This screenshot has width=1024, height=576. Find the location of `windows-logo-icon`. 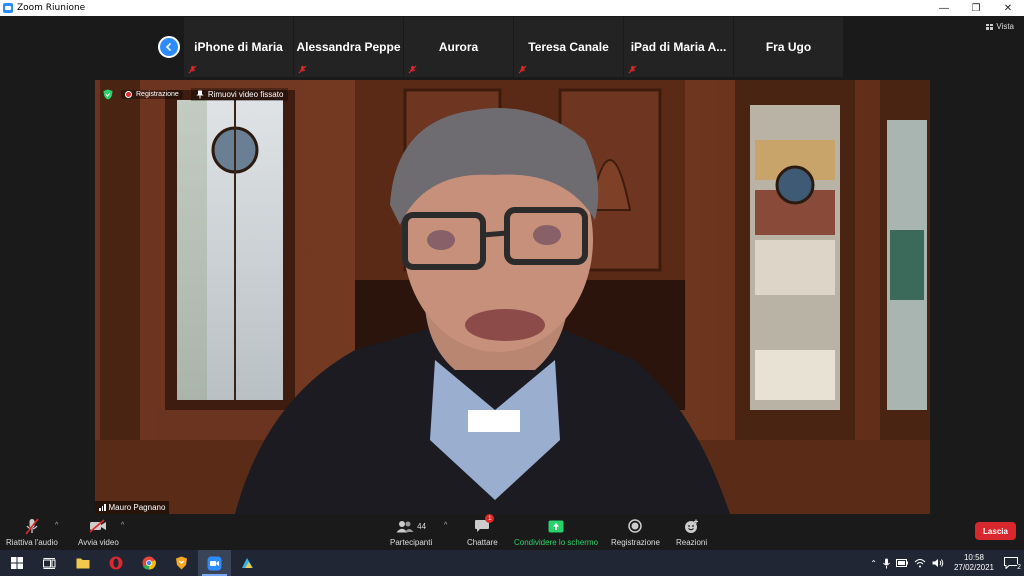

windows-logo-icon is located at coordinates (16, 563).